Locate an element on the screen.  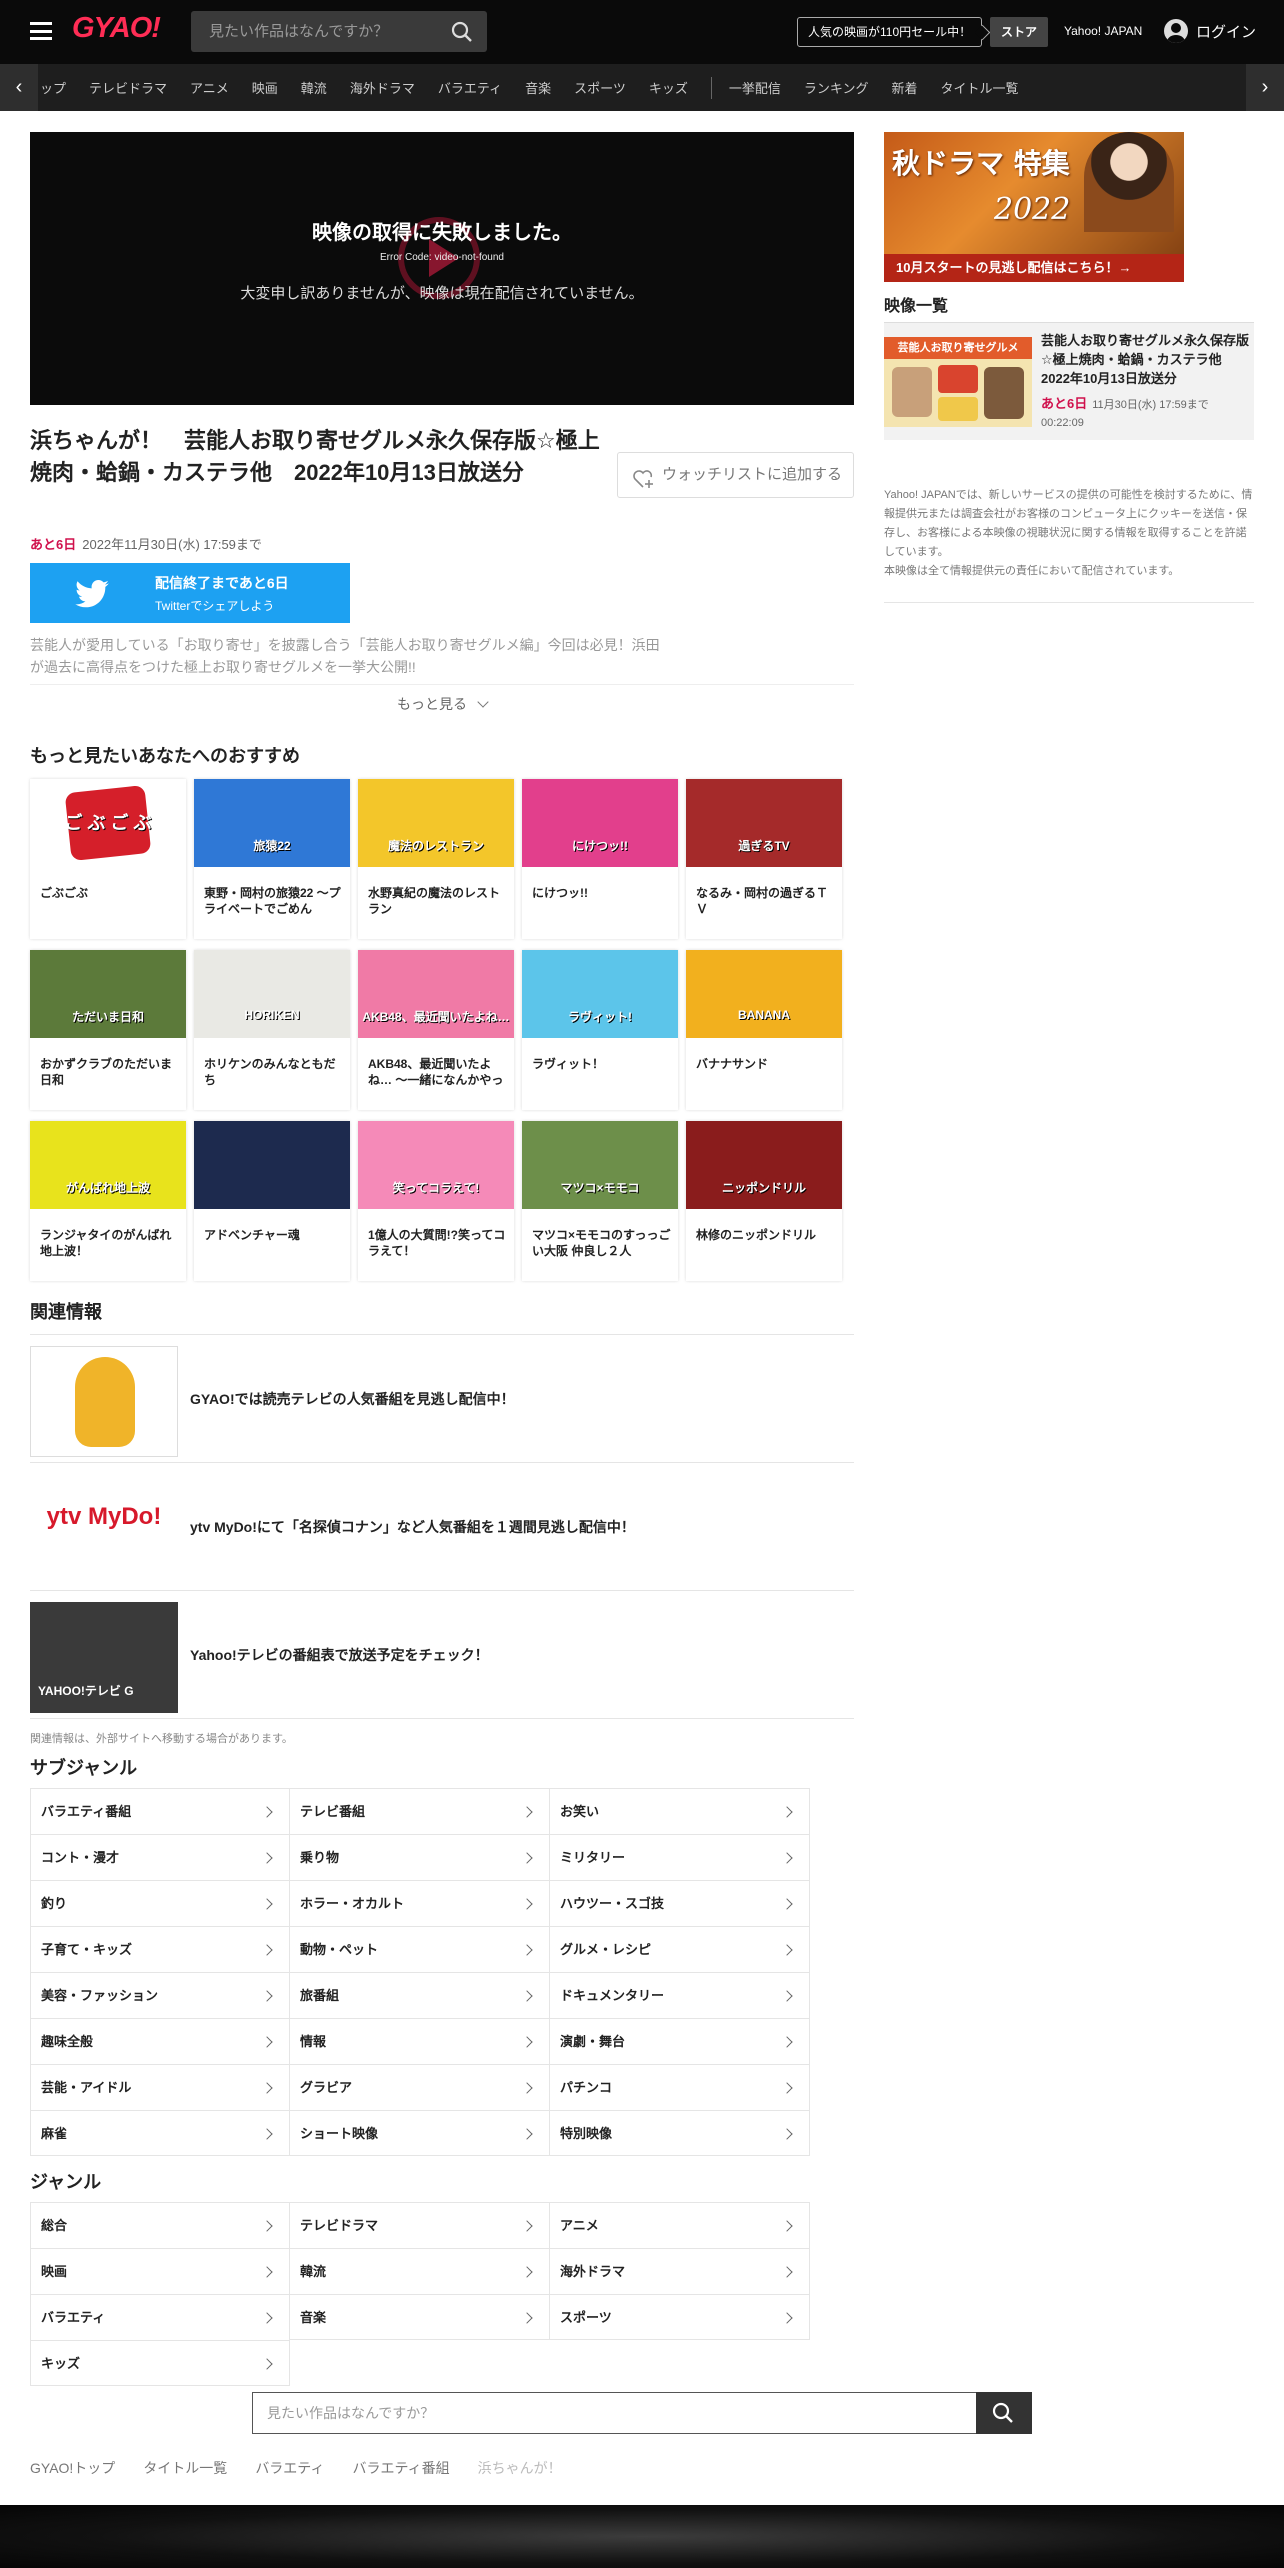
nav-item: 一挙配信 is located at coordinates (755, 87).